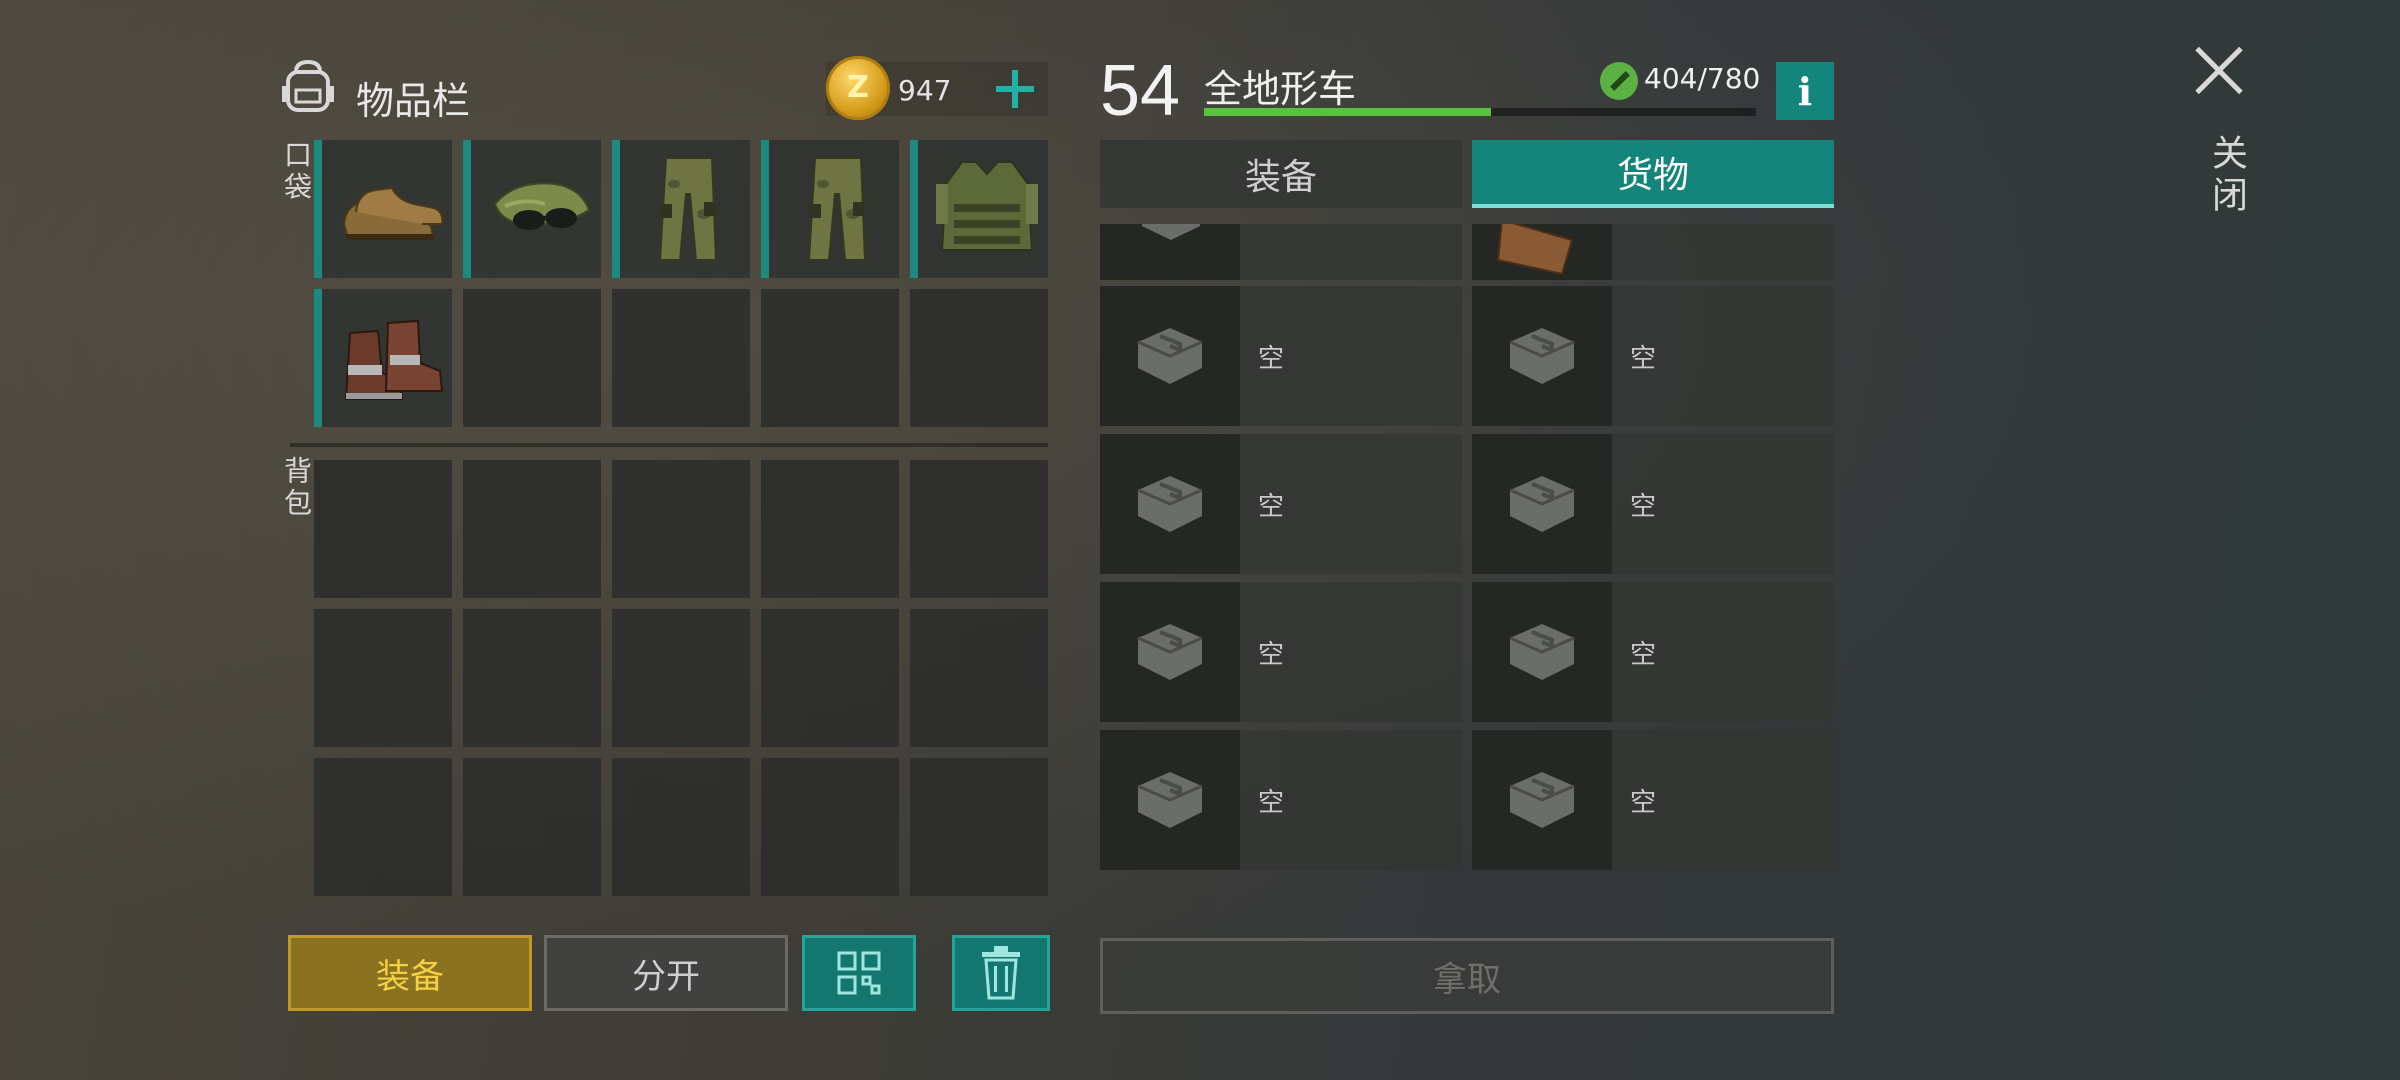 This screenshot has width=2400, height=1080. What do you see at coordinates (394, 359) in the screenshot?
I see `armored-boots-icon` at bounding box center [394, 359].